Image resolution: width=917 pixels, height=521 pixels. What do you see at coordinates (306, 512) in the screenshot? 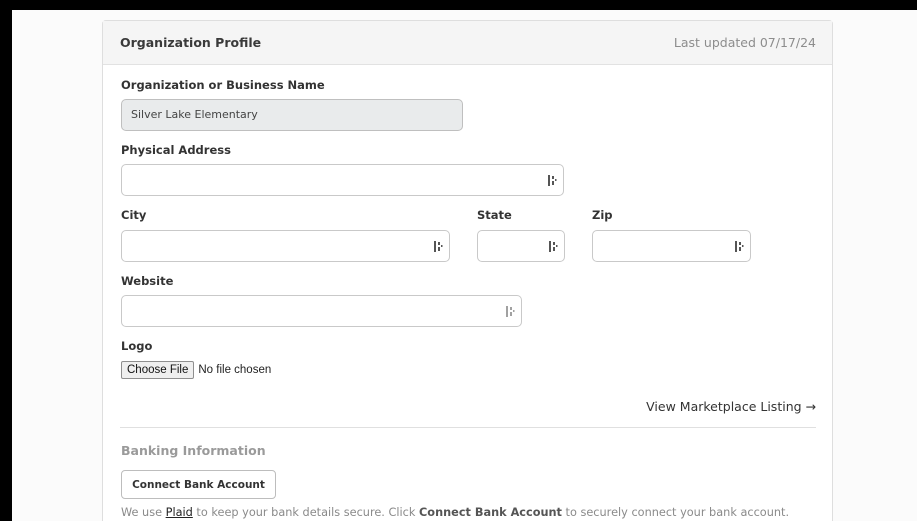
I see `note-middle: to keep your bank details secure. Click` at bounding box center [306, 512].